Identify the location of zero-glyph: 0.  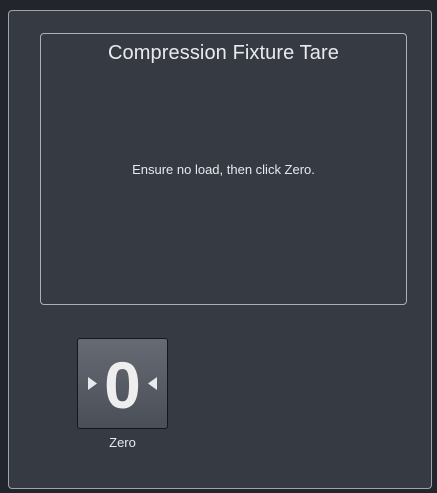
(122, 385).